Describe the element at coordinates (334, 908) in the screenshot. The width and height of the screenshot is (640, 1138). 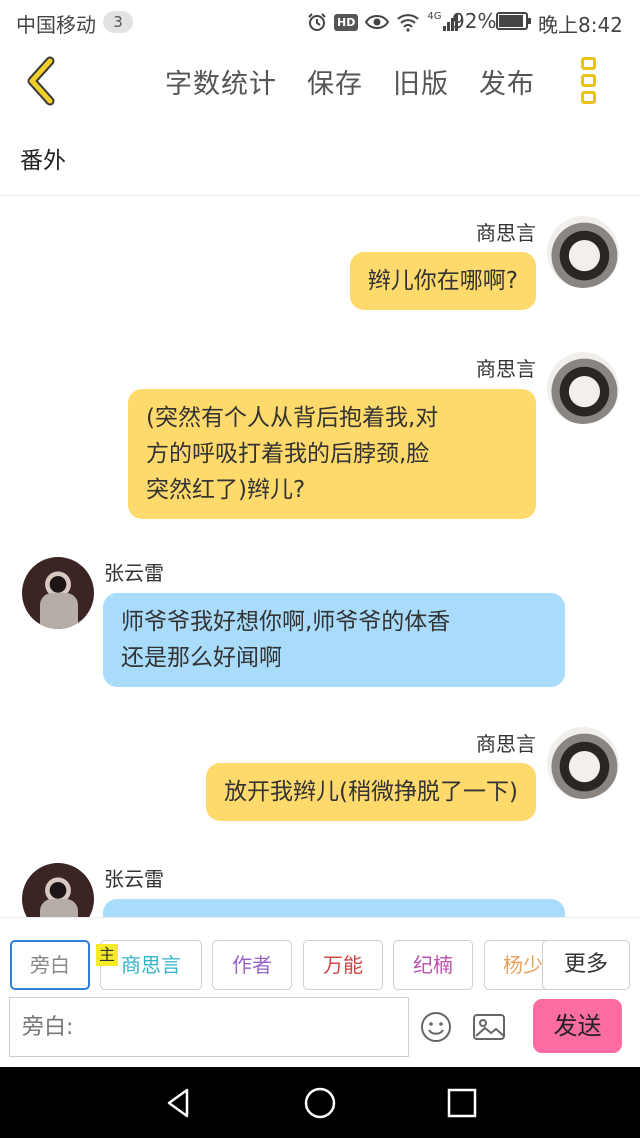
I see `message-bubble` at that location.